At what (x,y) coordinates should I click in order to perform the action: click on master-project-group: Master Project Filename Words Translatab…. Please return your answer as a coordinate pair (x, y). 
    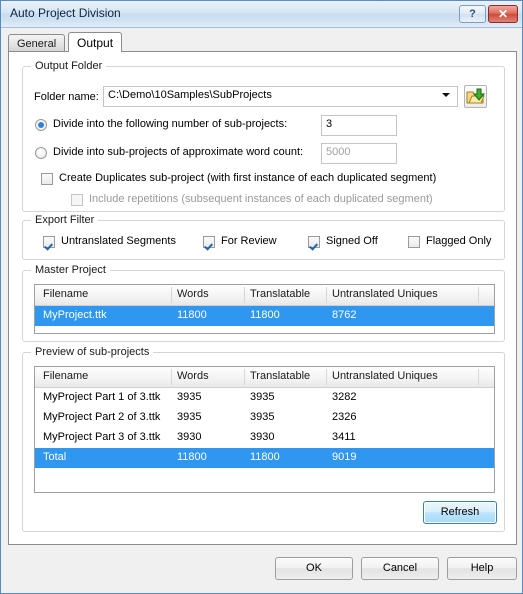
    Looking at the image, I should click on (263, 303).